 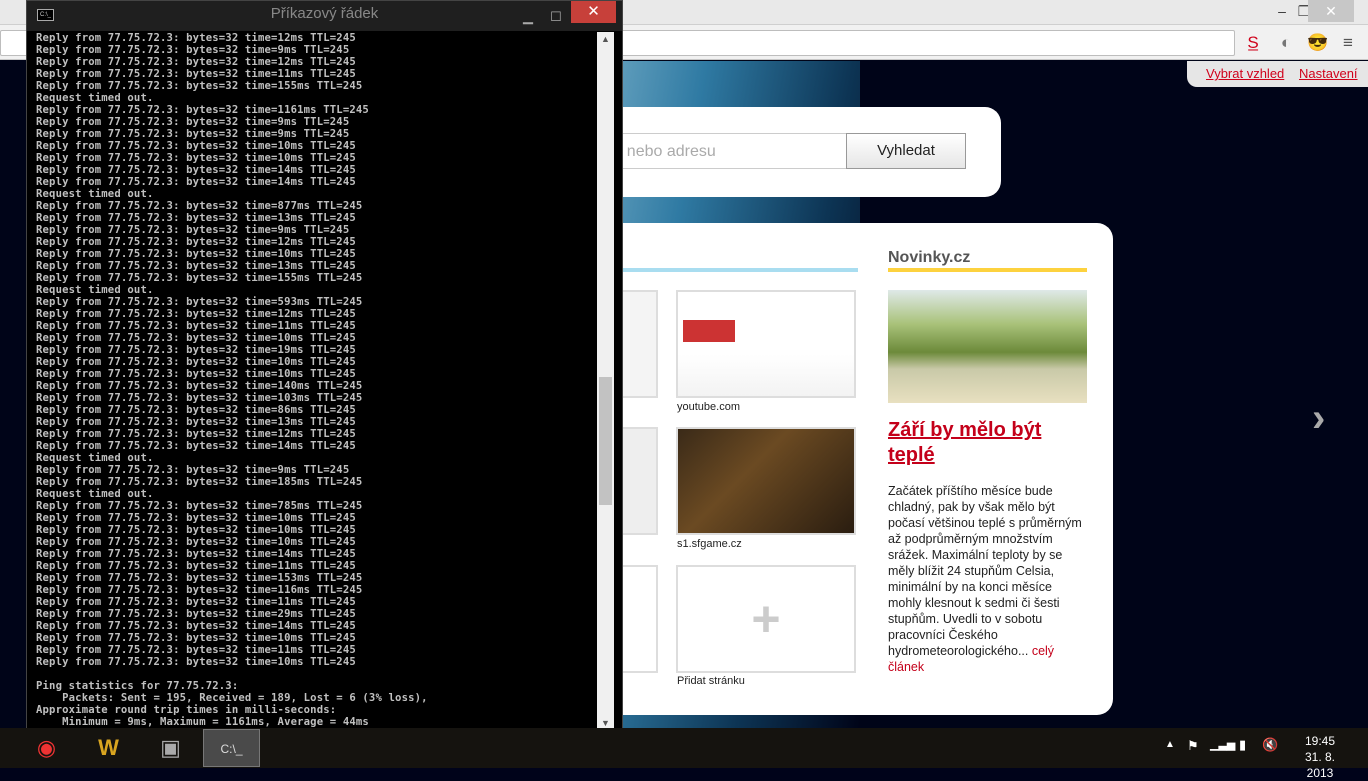 What do you see at coordinates (1242, 745) in the screenshot?
I see `battery-icon: ▮` at bounding box center [1242, 745].